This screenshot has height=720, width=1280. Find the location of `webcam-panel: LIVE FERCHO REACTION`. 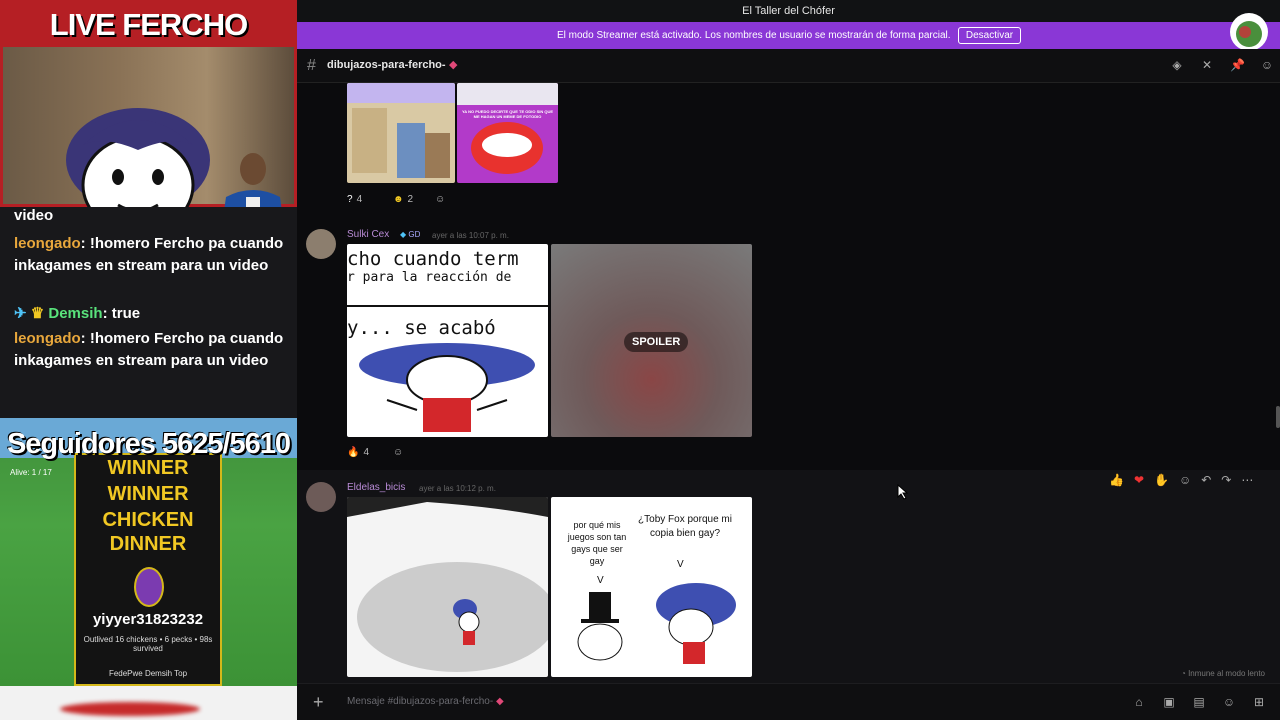

webcam-panel: LIVE FERCHO REACTION is located at coordinates (148, 127).